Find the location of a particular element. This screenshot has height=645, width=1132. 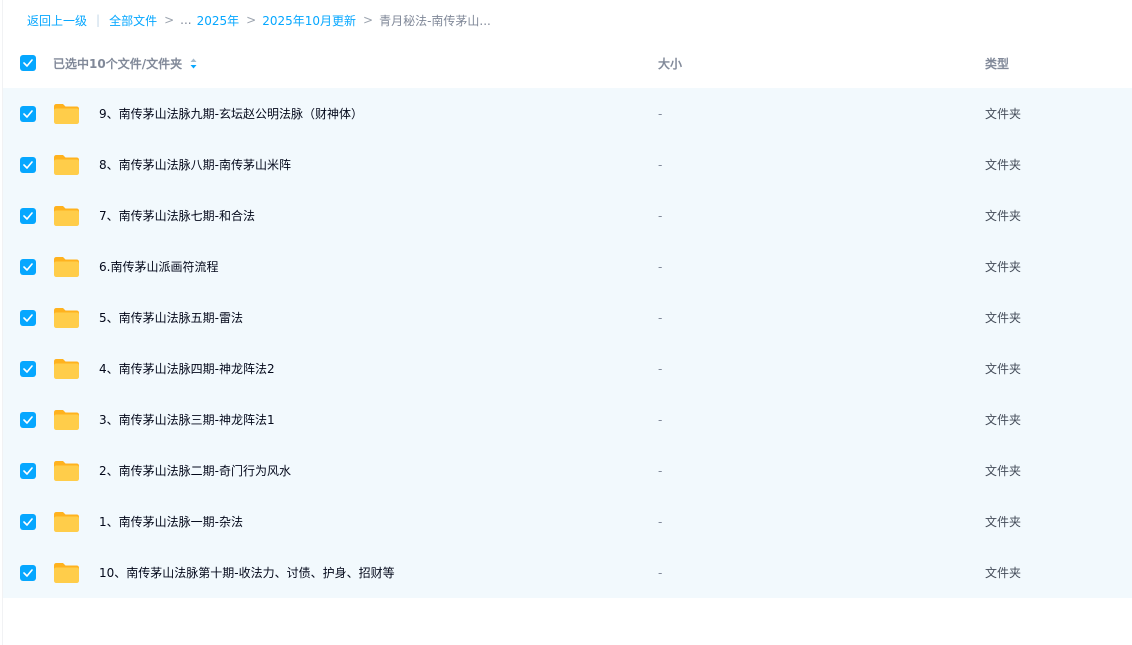

file-name: 6.南传茅山派画符流程 is located at coordinates (378, 266).